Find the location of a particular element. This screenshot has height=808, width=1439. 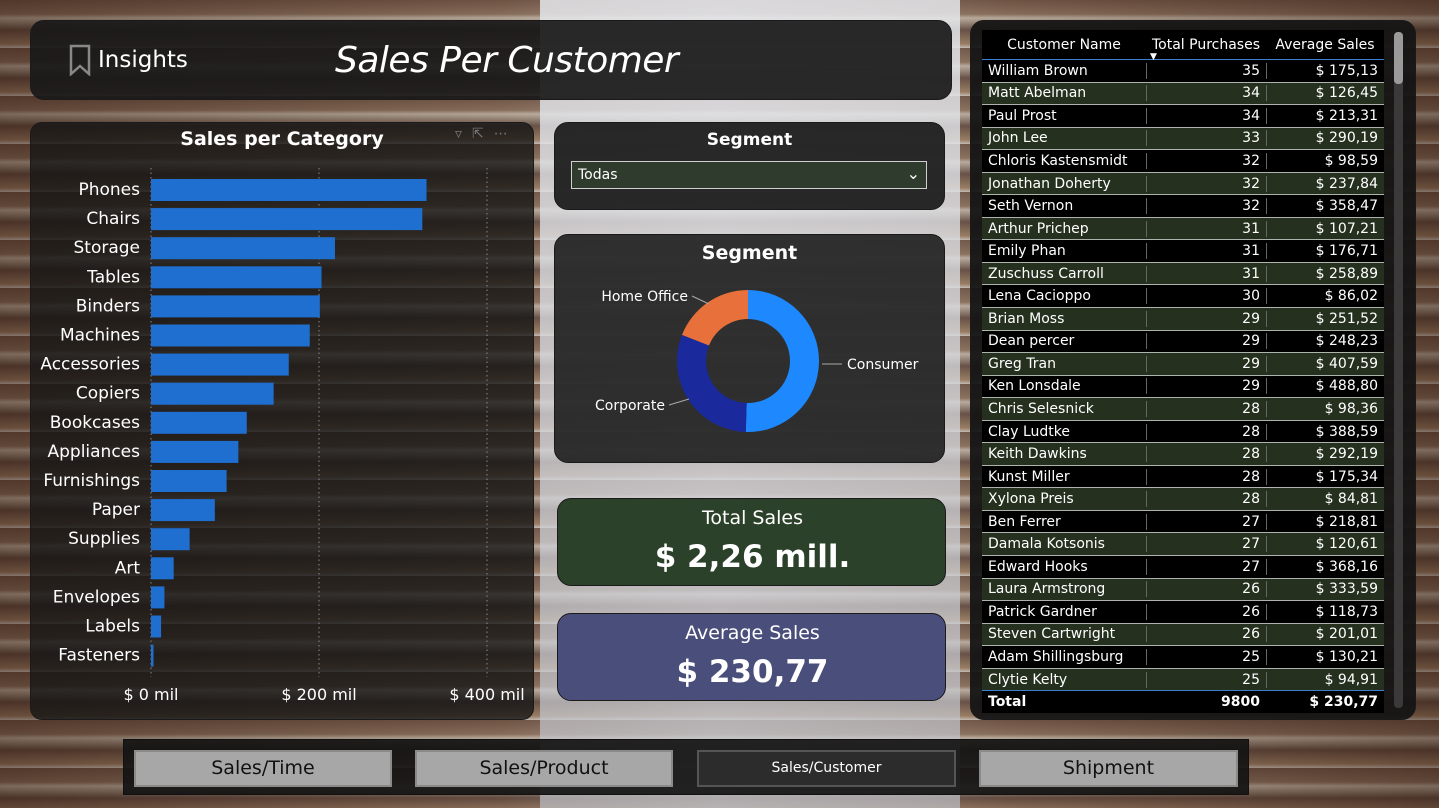

table-row: Arthur Prichep 31 $ 107,21 is located at coordinates (1183, 229).